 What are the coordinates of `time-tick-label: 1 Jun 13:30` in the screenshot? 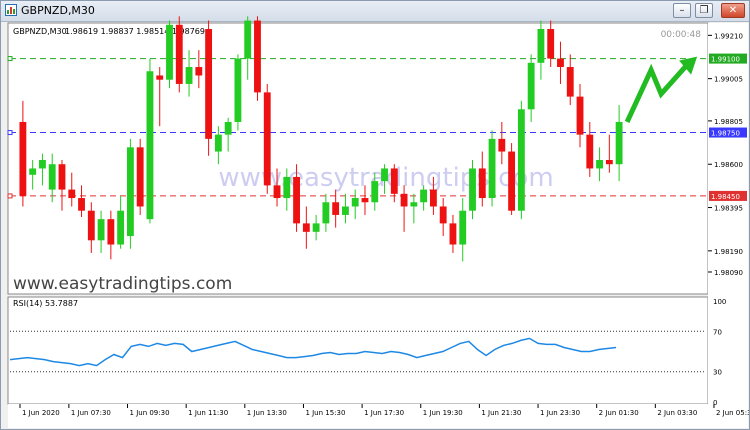 It's located at (267, 413).